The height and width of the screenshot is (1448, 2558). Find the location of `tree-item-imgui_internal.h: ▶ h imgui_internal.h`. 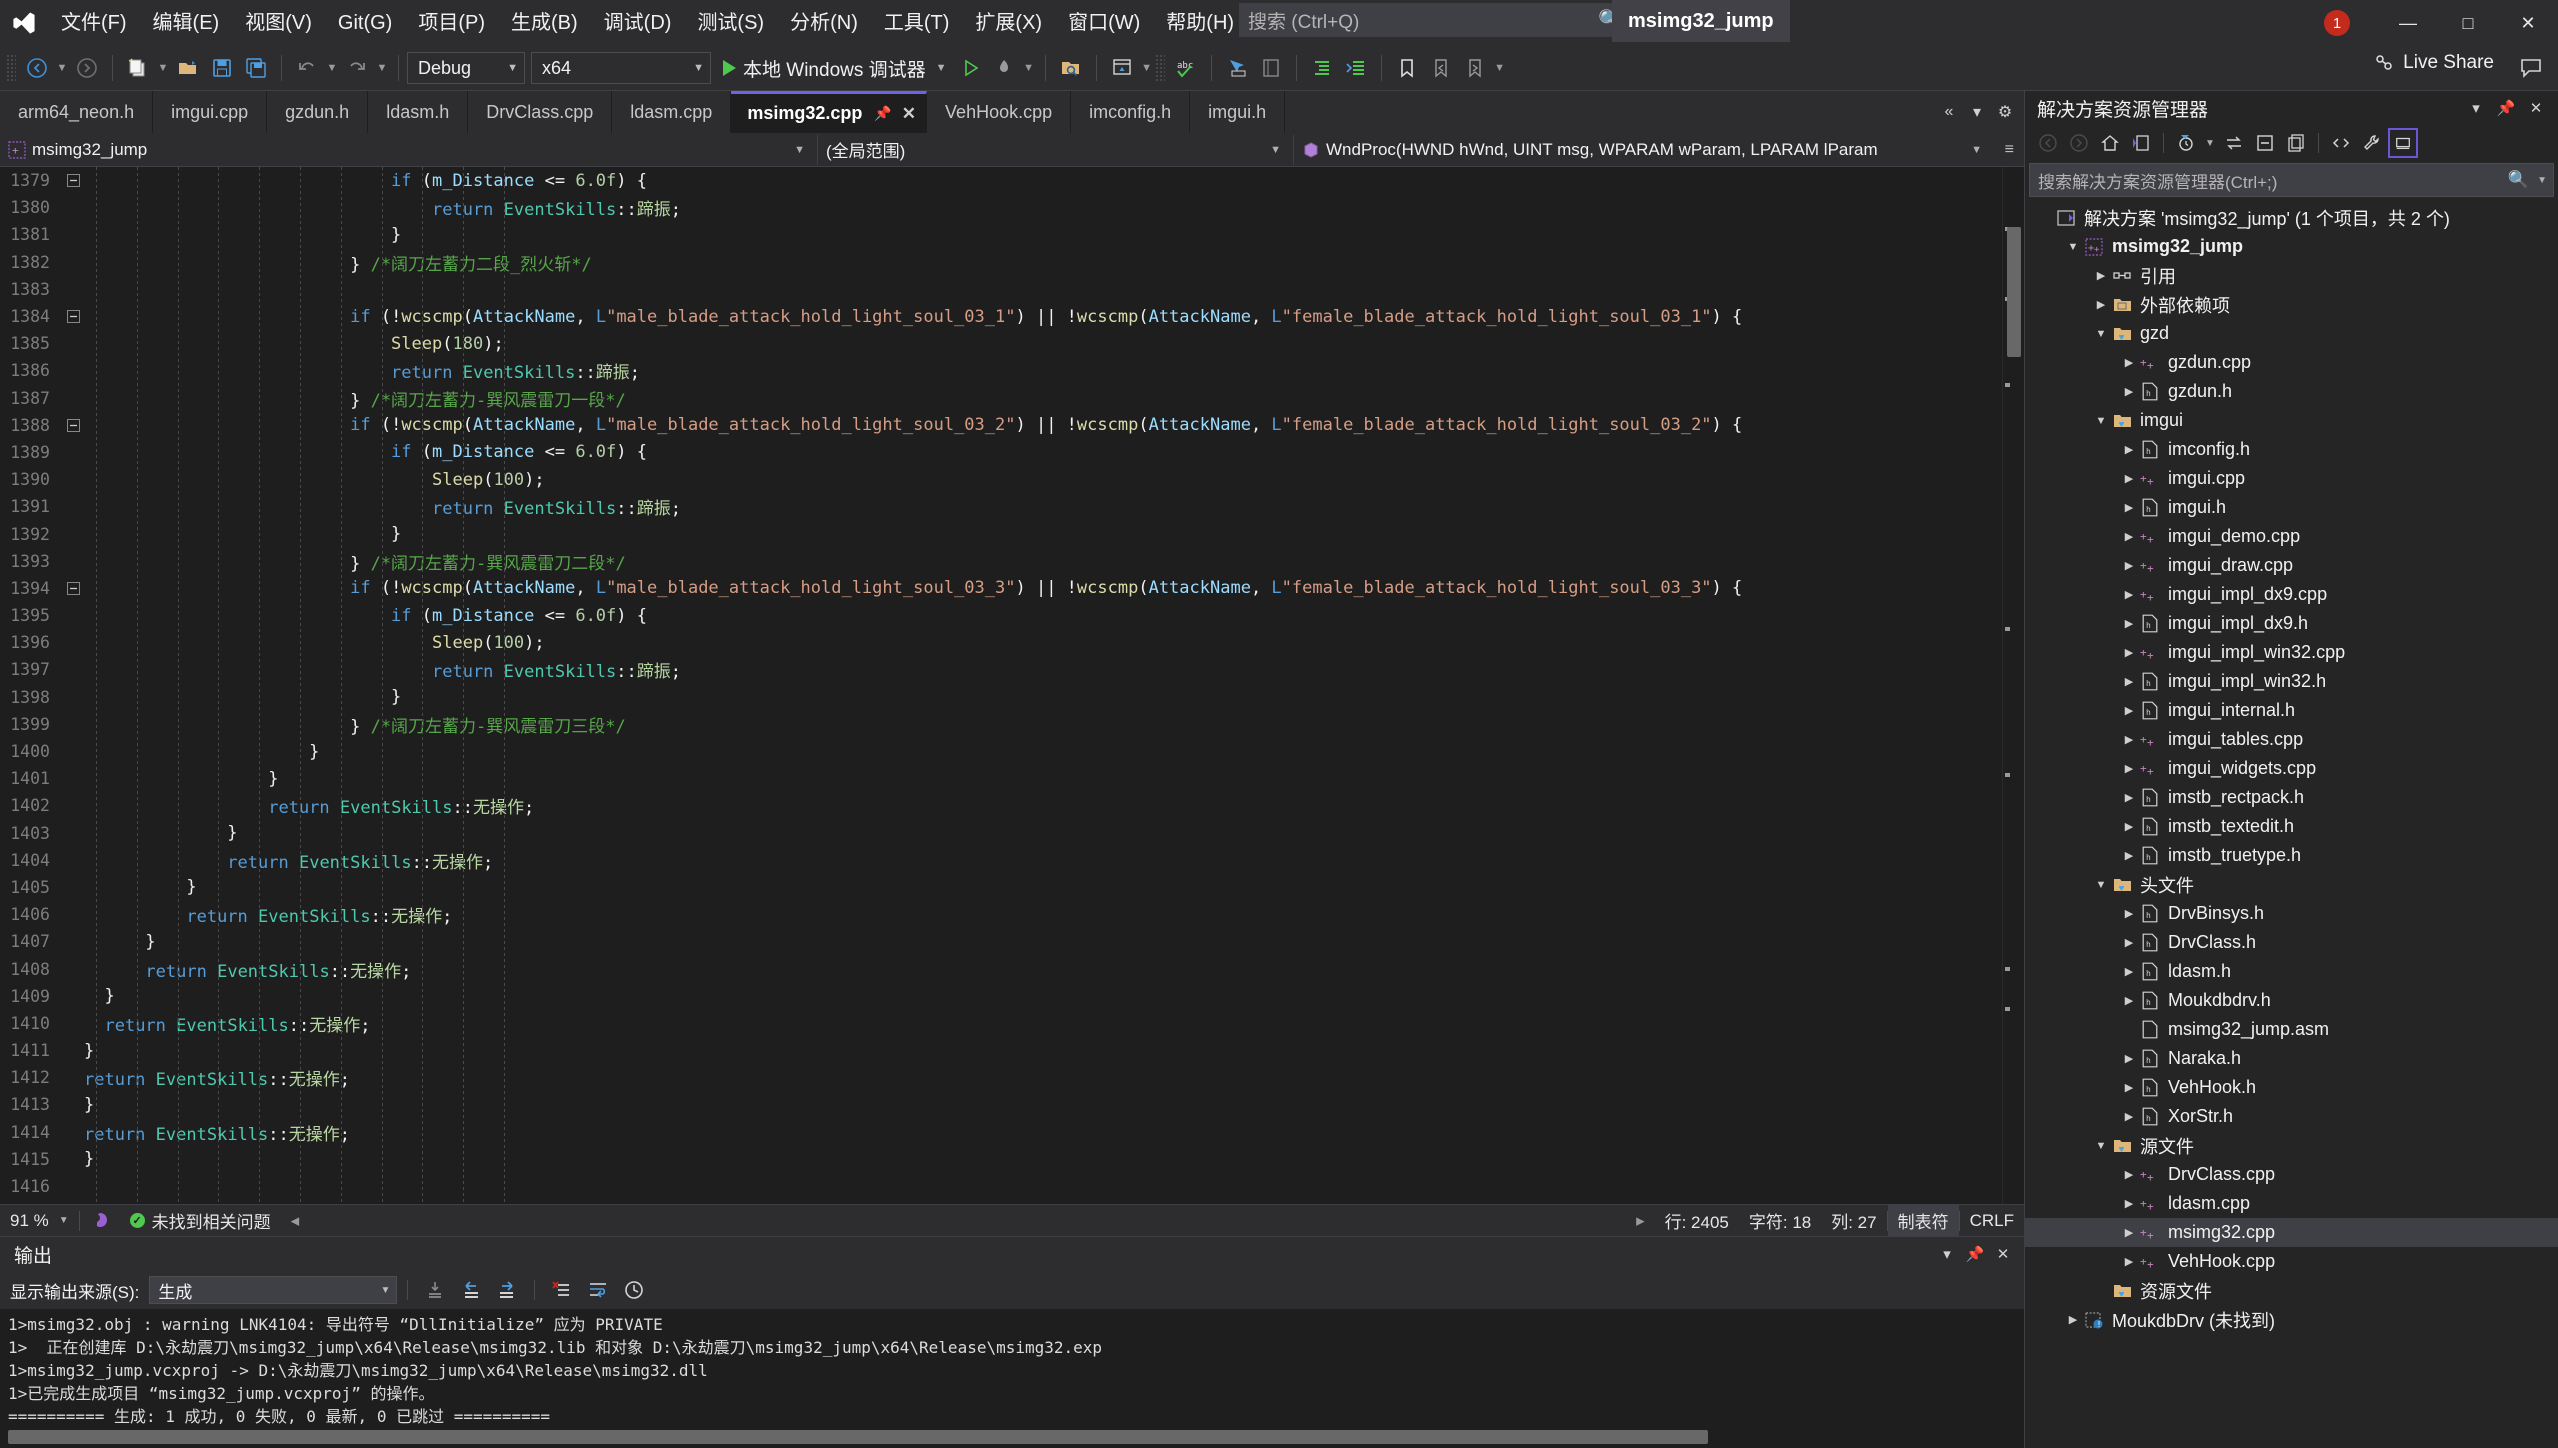

tree-item-imgui_internal.h: ▶ h imgui_internal.h is located at coordinates (2291, 710).